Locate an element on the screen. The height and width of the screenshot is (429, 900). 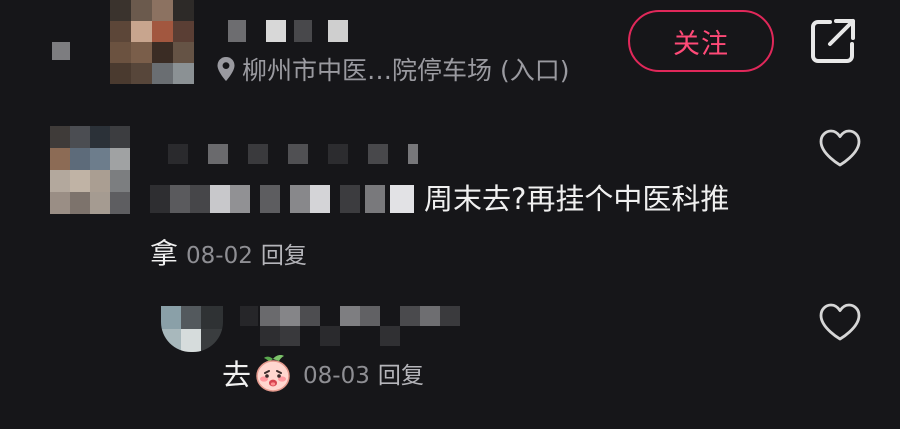
comment-meta: 拿 08-02 回复 is located at coordinates (232, 252).